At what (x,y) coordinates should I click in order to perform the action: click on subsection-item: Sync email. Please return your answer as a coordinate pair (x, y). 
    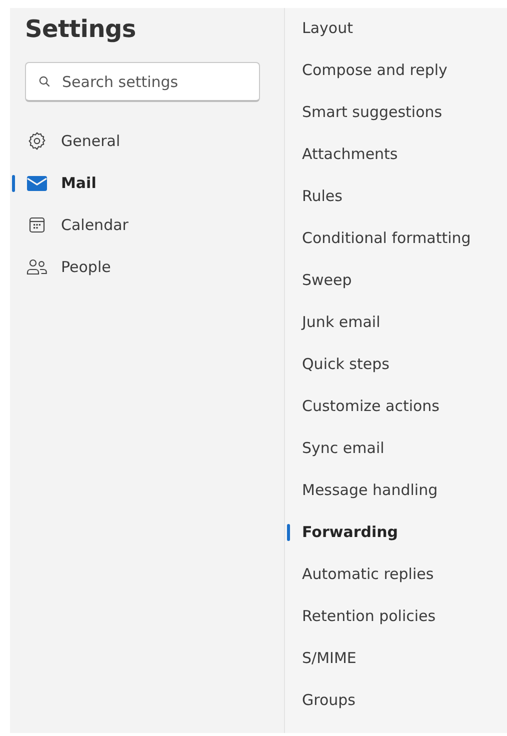
    Looking at the image, I should click on (396, 449).